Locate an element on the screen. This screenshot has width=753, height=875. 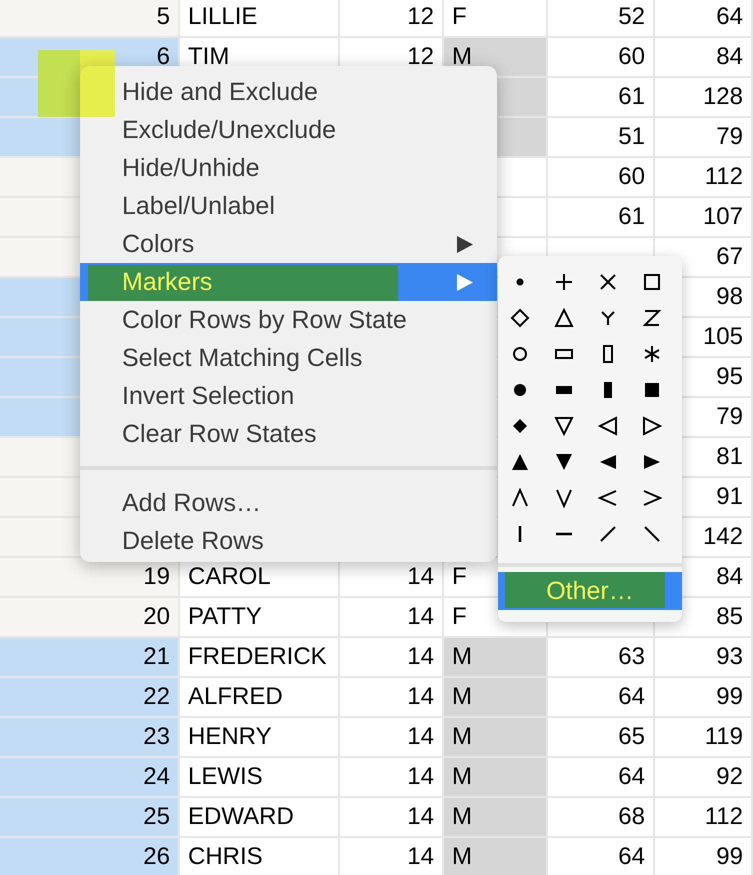
table-cell: EDWARD is located at coordinates (260, 818).